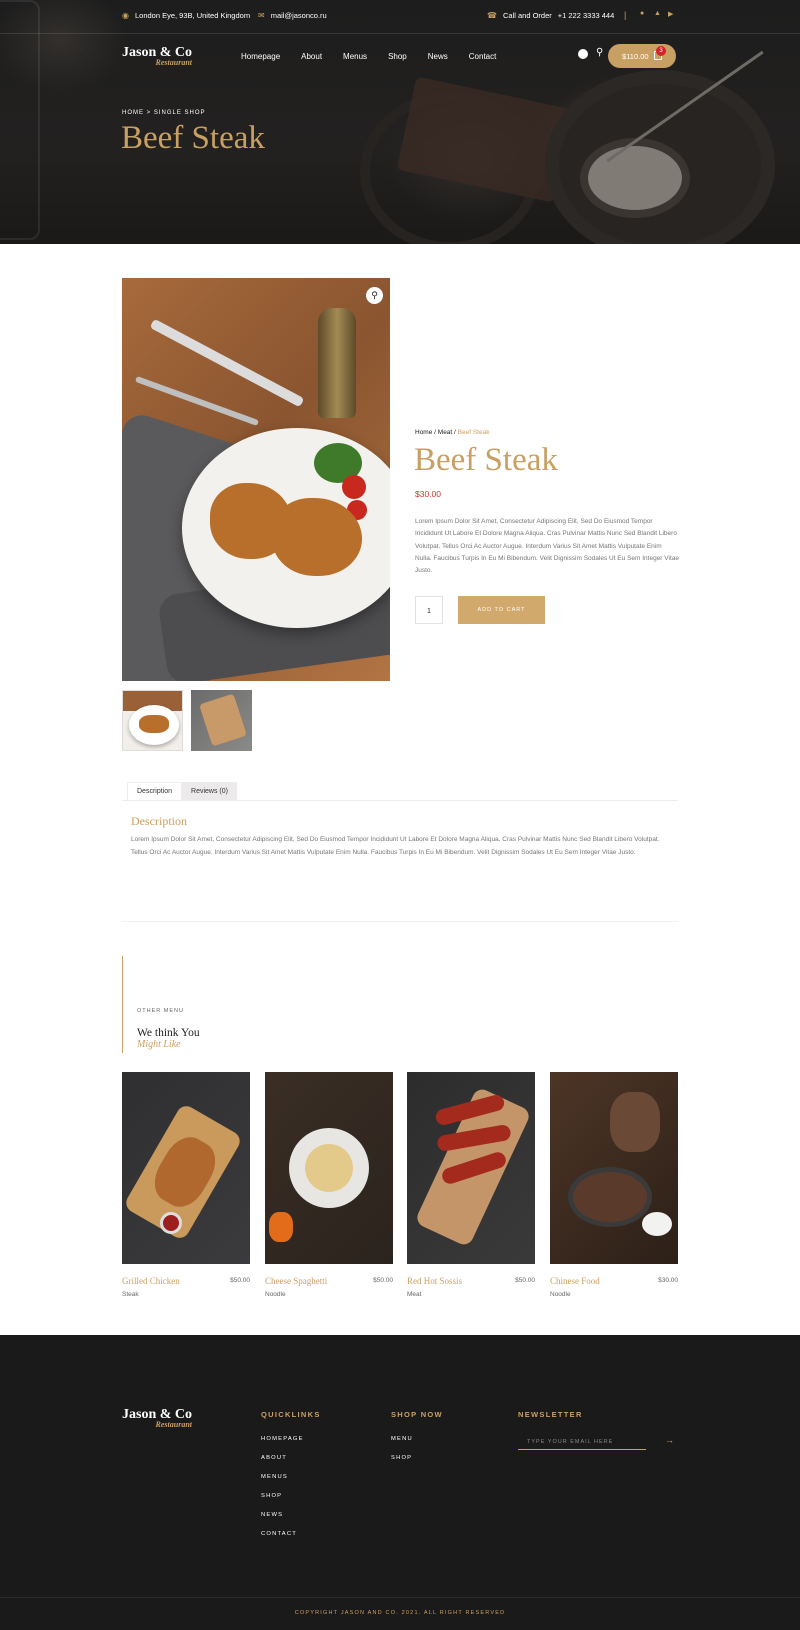 This screenshot has width=800, height=1630. What do you see at coordinates (423, 432) in the screenshot?
I see `breadcrumb-home: Home` at bounding box center [423, 432].